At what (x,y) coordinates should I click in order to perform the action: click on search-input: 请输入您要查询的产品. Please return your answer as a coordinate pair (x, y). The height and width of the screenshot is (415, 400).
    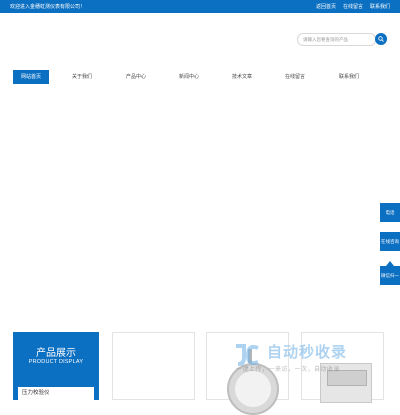
    Looking at the image, I should click on (336, 39).